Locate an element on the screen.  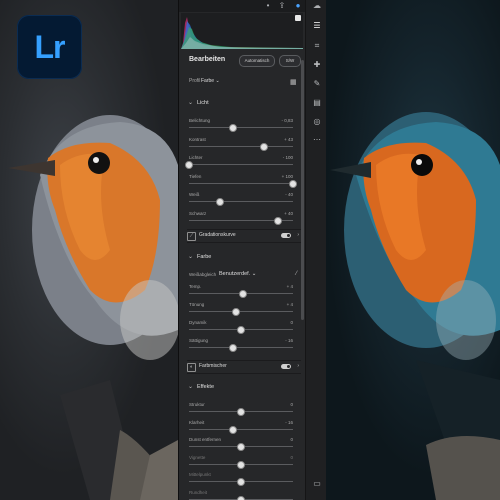
radial-icon: ◎ is located at coordinates (317, 122).